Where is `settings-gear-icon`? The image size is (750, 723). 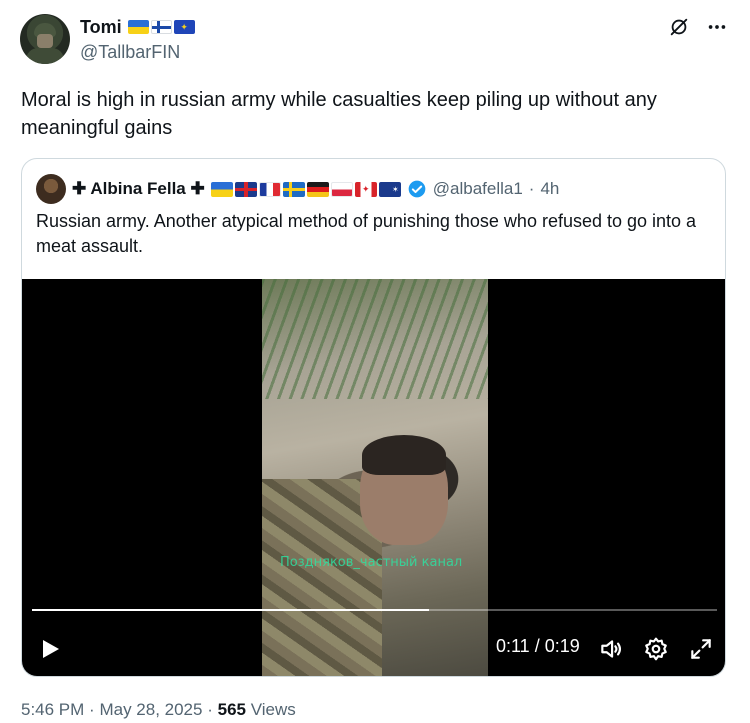 settings-gear-icon is located at coordinates (656, 649).